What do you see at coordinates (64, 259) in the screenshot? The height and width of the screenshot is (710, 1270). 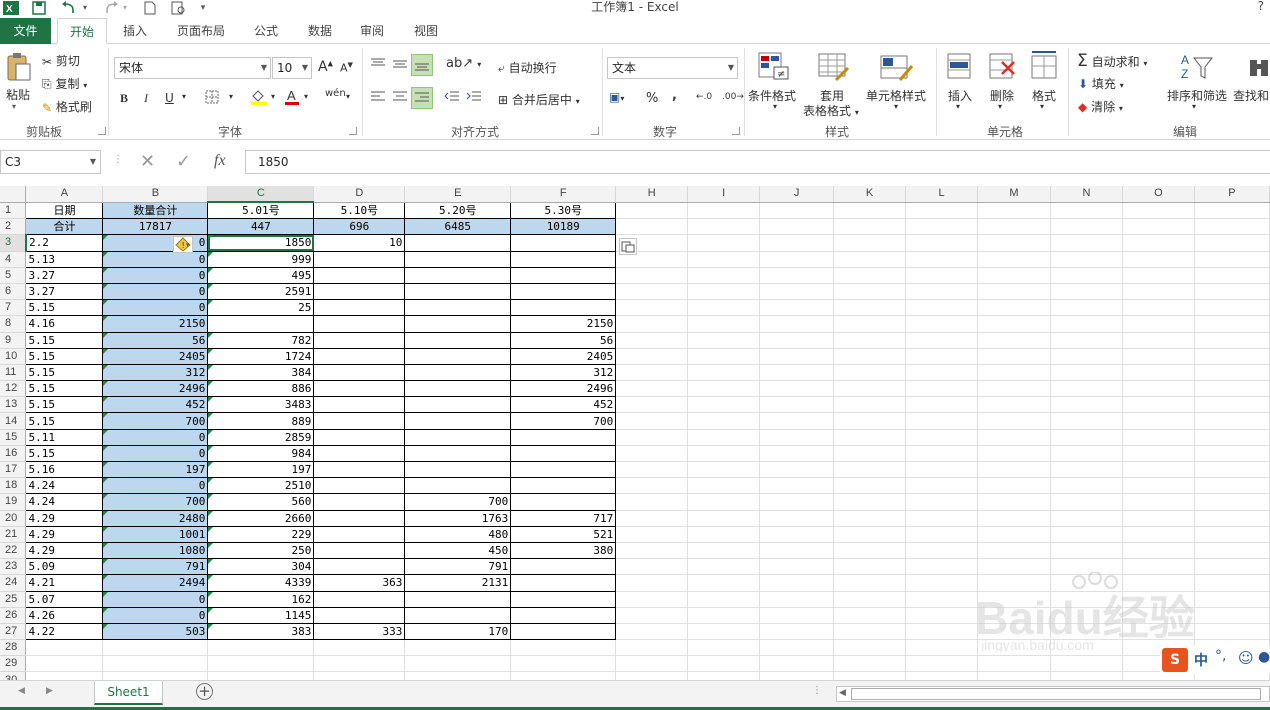 I see `cell: 5.13` at bounding box center [64, 259].